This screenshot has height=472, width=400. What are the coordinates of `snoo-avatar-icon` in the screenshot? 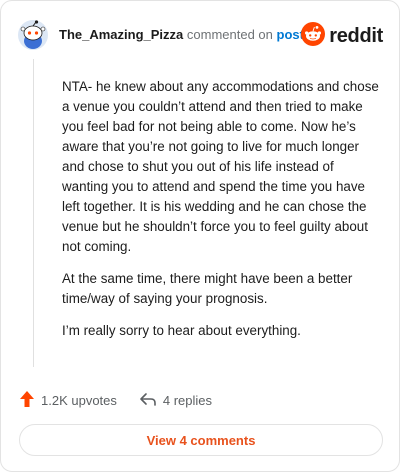 It's located at (33, 35).